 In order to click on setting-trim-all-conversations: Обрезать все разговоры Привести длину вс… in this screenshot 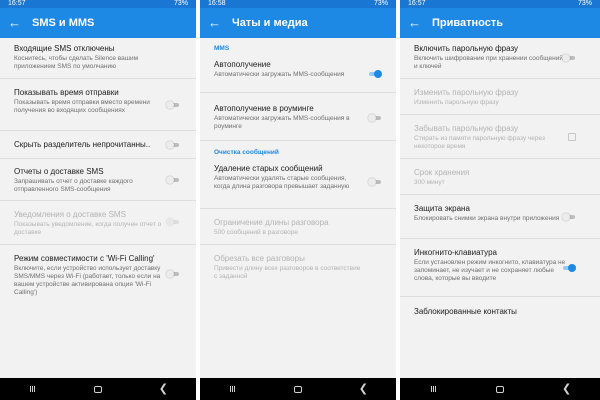, I will do `click(301, 267)`.